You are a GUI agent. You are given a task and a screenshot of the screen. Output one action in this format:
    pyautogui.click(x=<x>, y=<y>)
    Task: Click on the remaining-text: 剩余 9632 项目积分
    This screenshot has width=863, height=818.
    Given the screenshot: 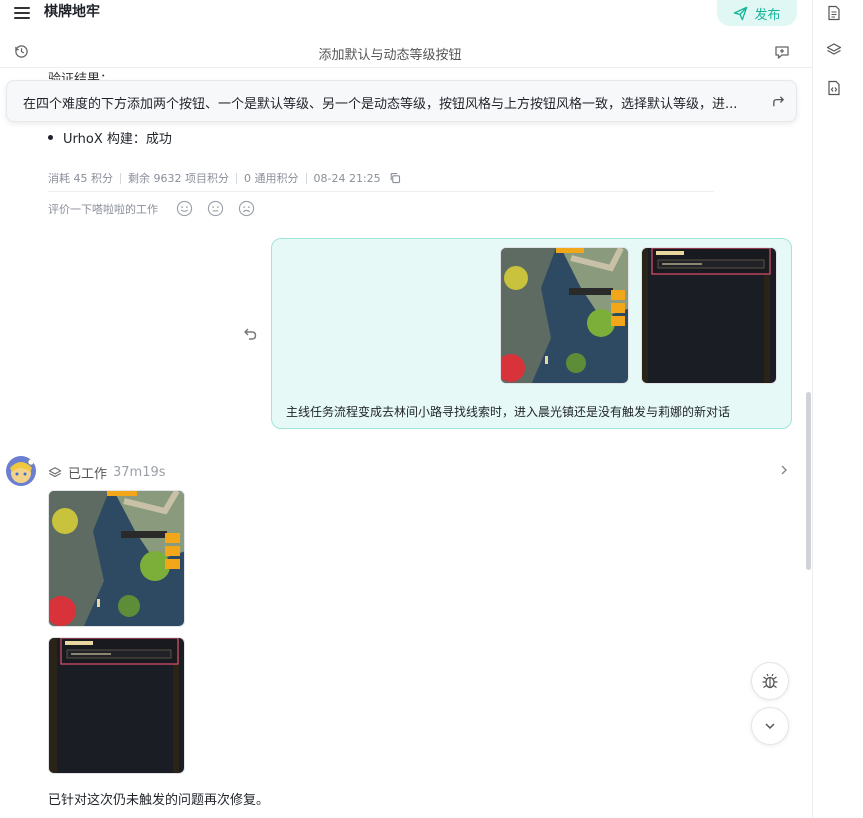 What is the action you would take?
    pyautogui.click(x=178, y=178)
    